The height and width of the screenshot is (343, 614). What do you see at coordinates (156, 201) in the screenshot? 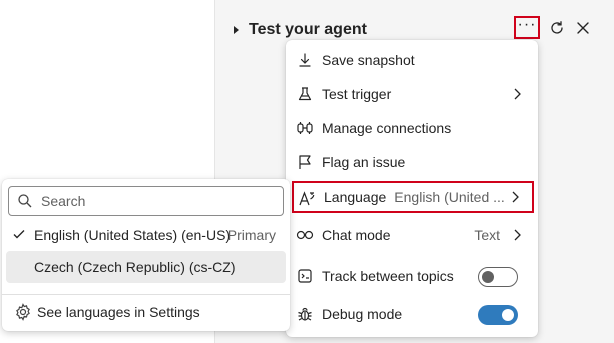
I see `language-search-input` at bounding box center [156, 201].